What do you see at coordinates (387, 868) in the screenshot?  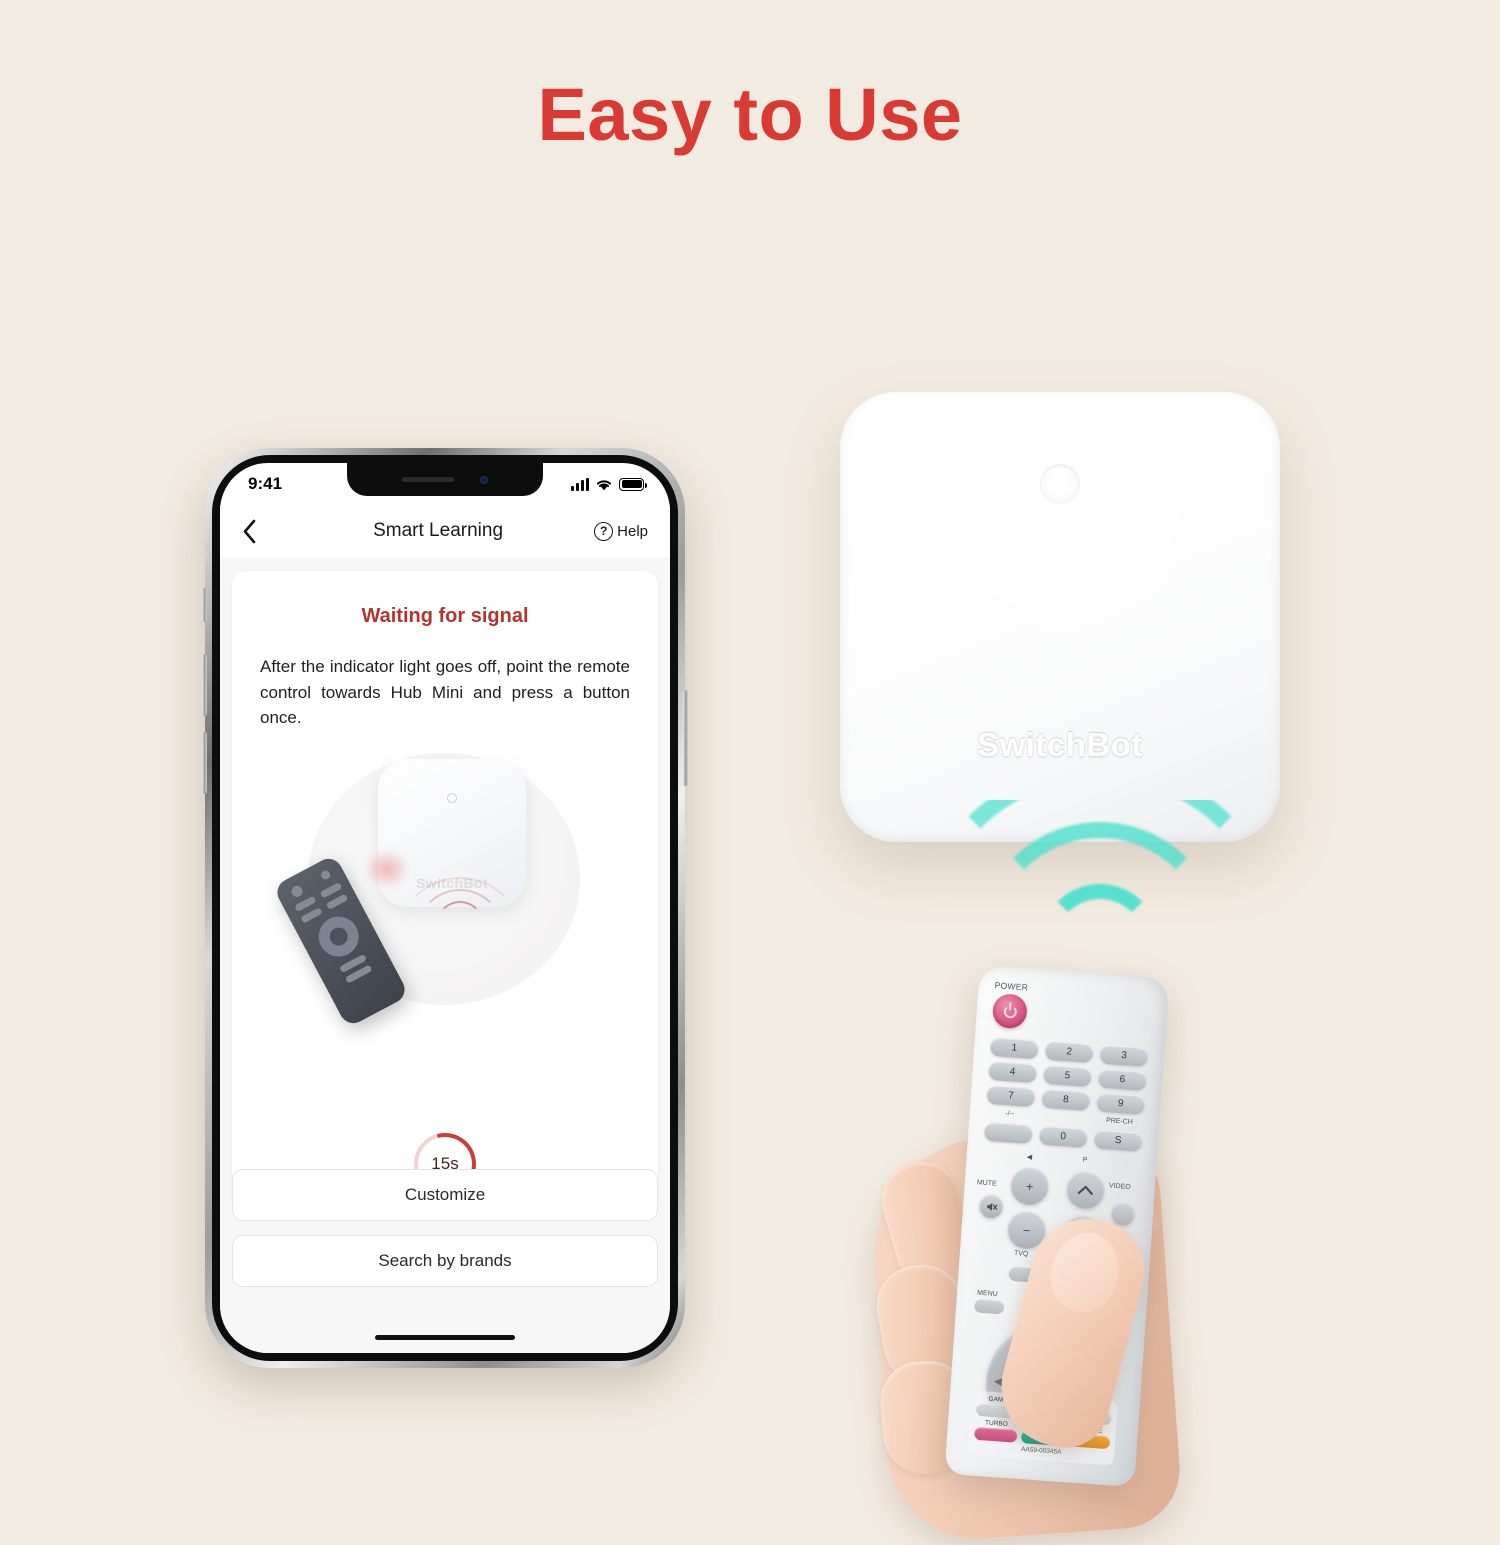 I see `ir-glow` at bounding box center [387, 868].